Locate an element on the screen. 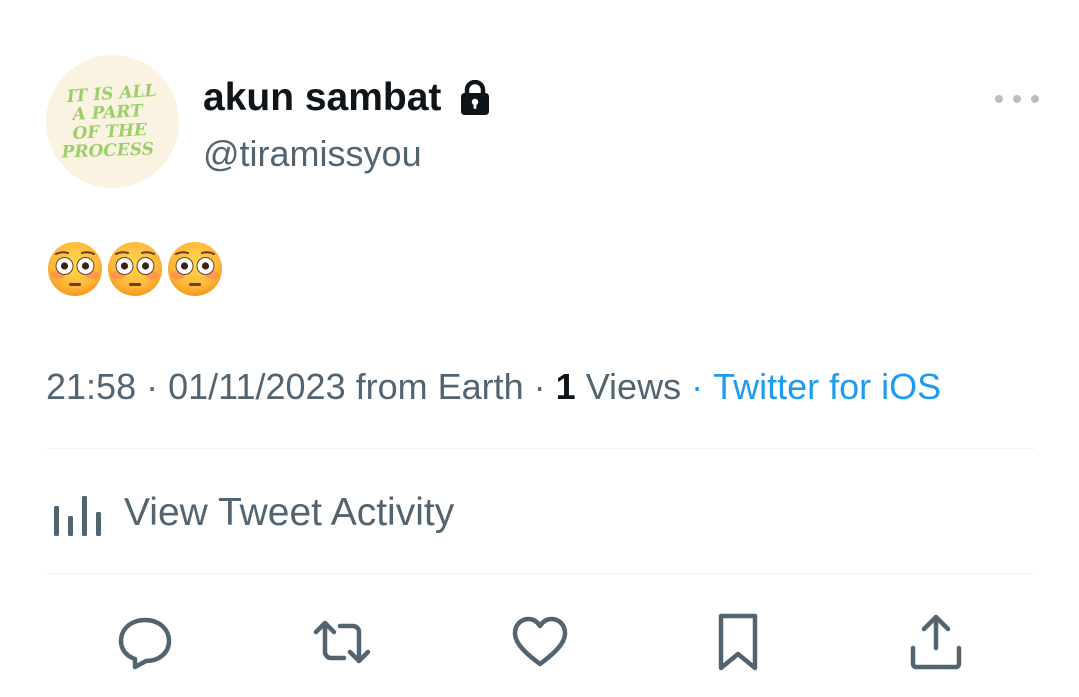  tweet-text is located at coordinates (135, 269).